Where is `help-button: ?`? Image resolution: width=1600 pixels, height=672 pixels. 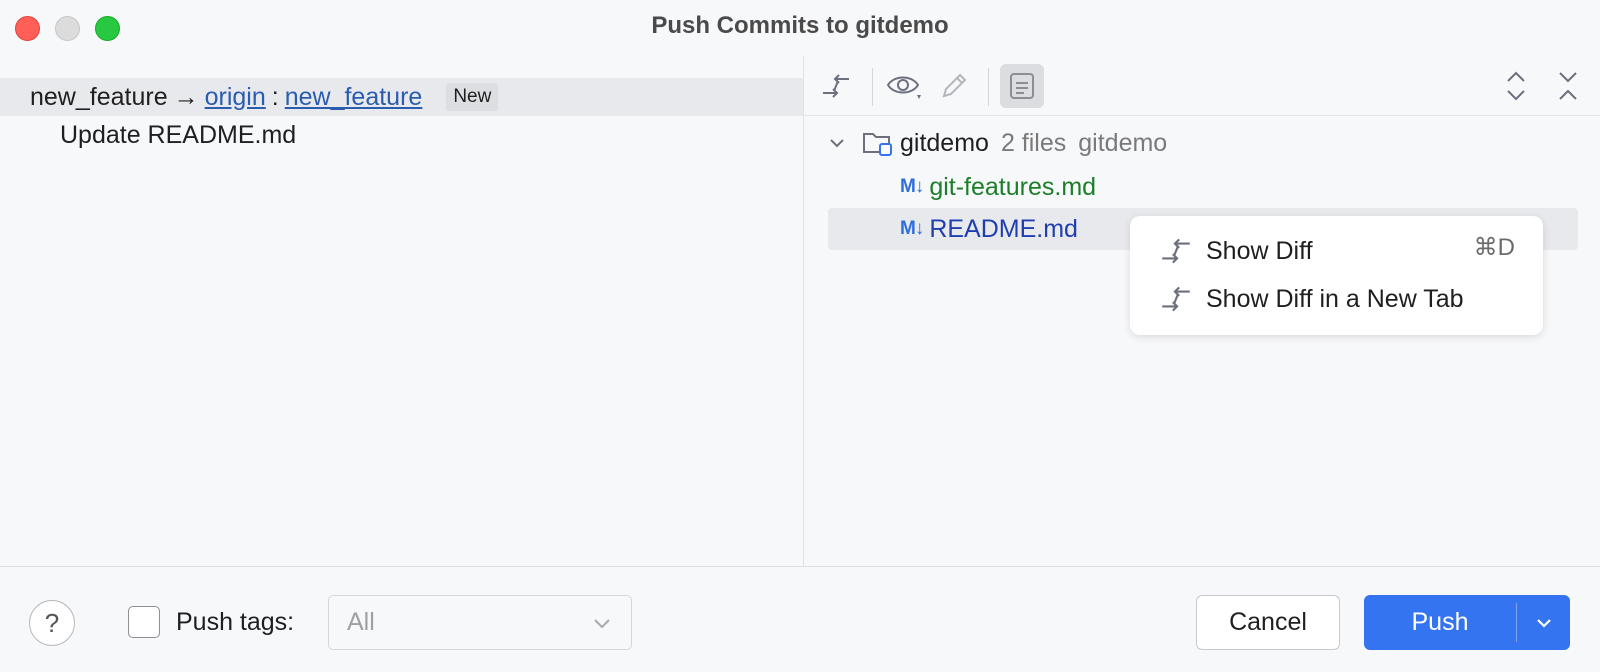 help-button: ? is located at coordinates (52, 623).